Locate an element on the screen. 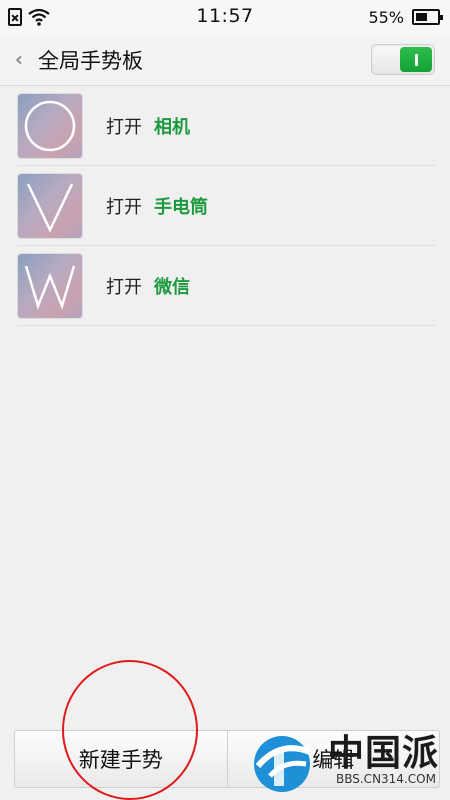 The width and height of the screenshot is (450, 800). gesture-board-toggle is located at coordinates (403, 59).